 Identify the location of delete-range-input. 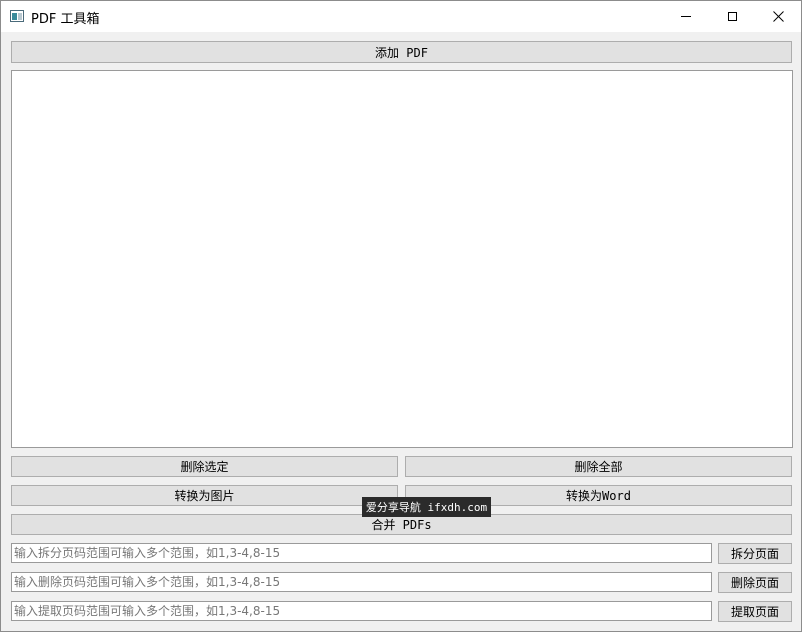
(361, 582).